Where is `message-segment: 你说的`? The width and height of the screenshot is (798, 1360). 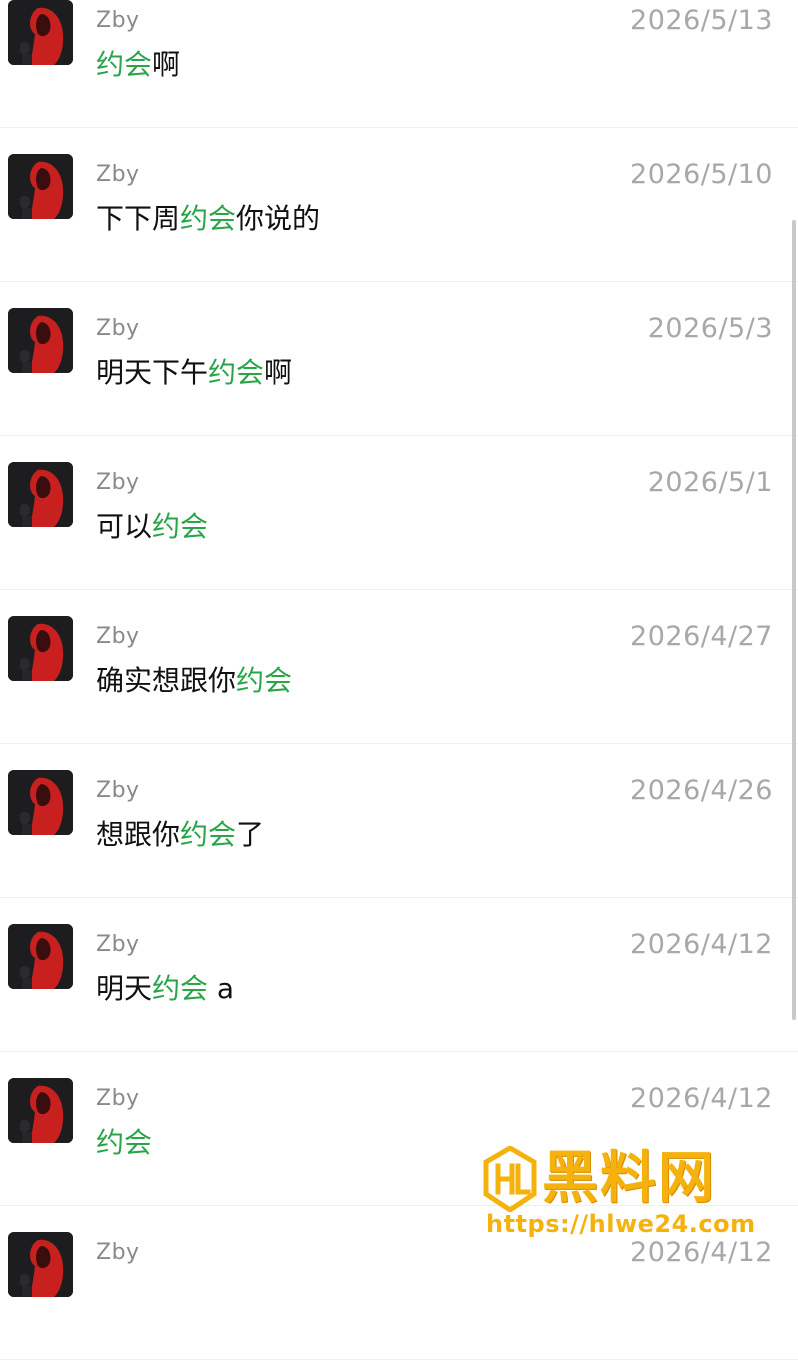
message-segment: 你说的 is located at coordinates (278, 218).